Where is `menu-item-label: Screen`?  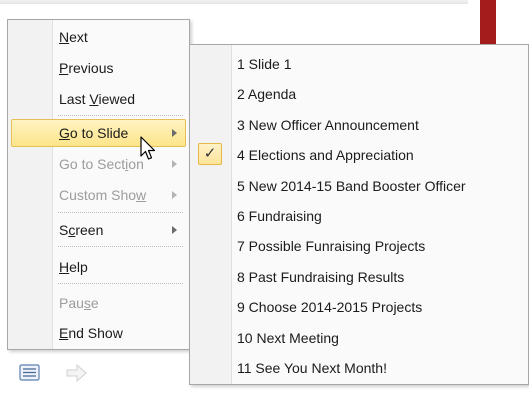
menu-item-label: Screen is located at coordinates (81, 230).